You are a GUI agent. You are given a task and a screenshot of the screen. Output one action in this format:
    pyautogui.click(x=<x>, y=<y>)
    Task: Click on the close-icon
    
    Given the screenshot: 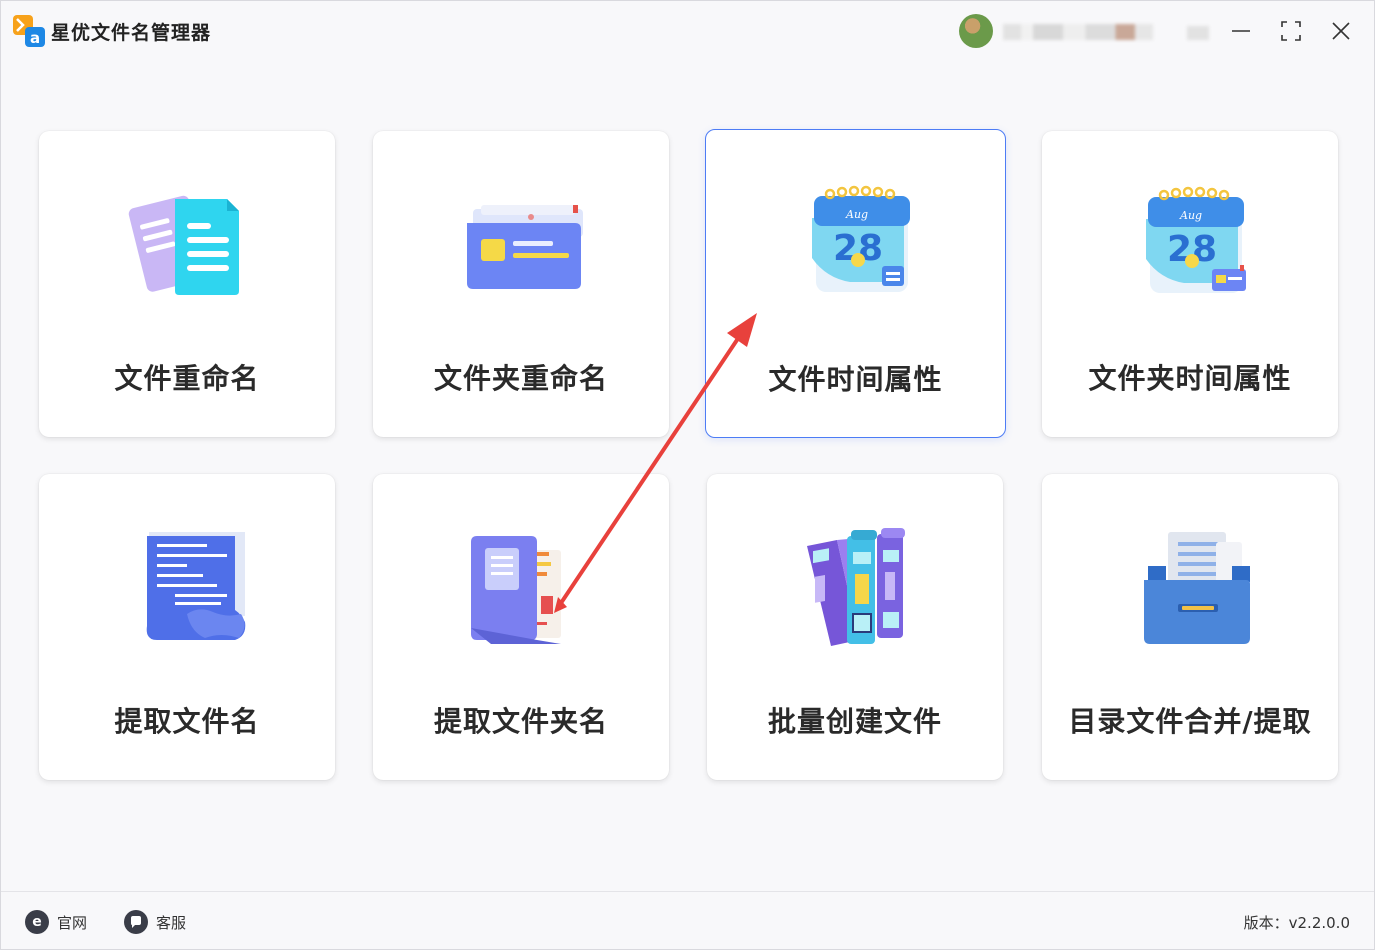 What is the action you would take?
    pyautogui.click(x=1341, y=31)
    